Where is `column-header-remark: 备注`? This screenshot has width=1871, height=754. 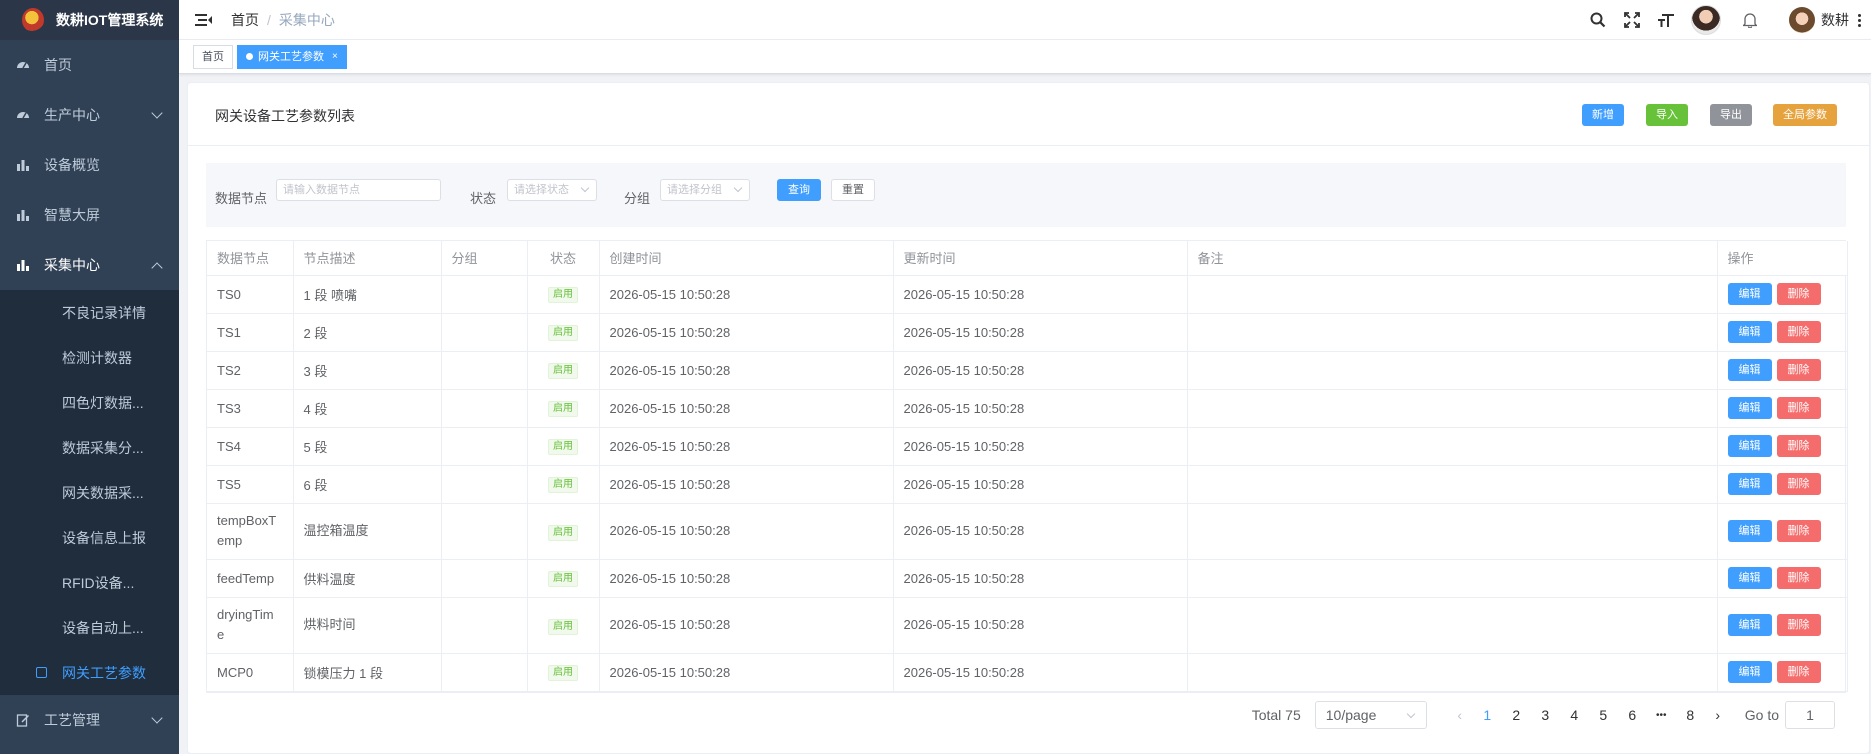
column-header-remark: 备注 is located at coordinates (1452, 258).